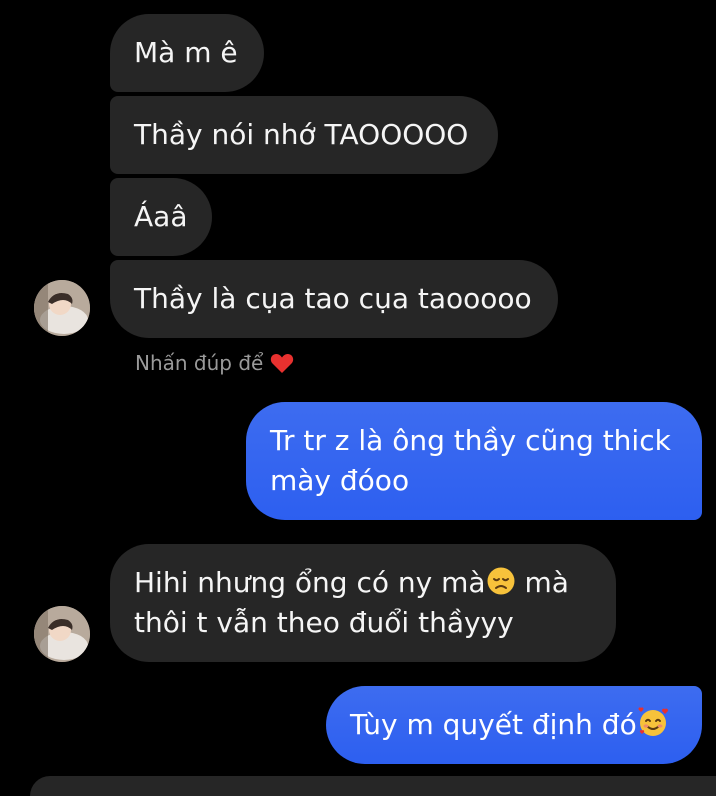  What do you see at coordinates (653, 721) in the screenshot?
I see `smiling-face-with-hearts-icon` at bounding box center [653, 721].